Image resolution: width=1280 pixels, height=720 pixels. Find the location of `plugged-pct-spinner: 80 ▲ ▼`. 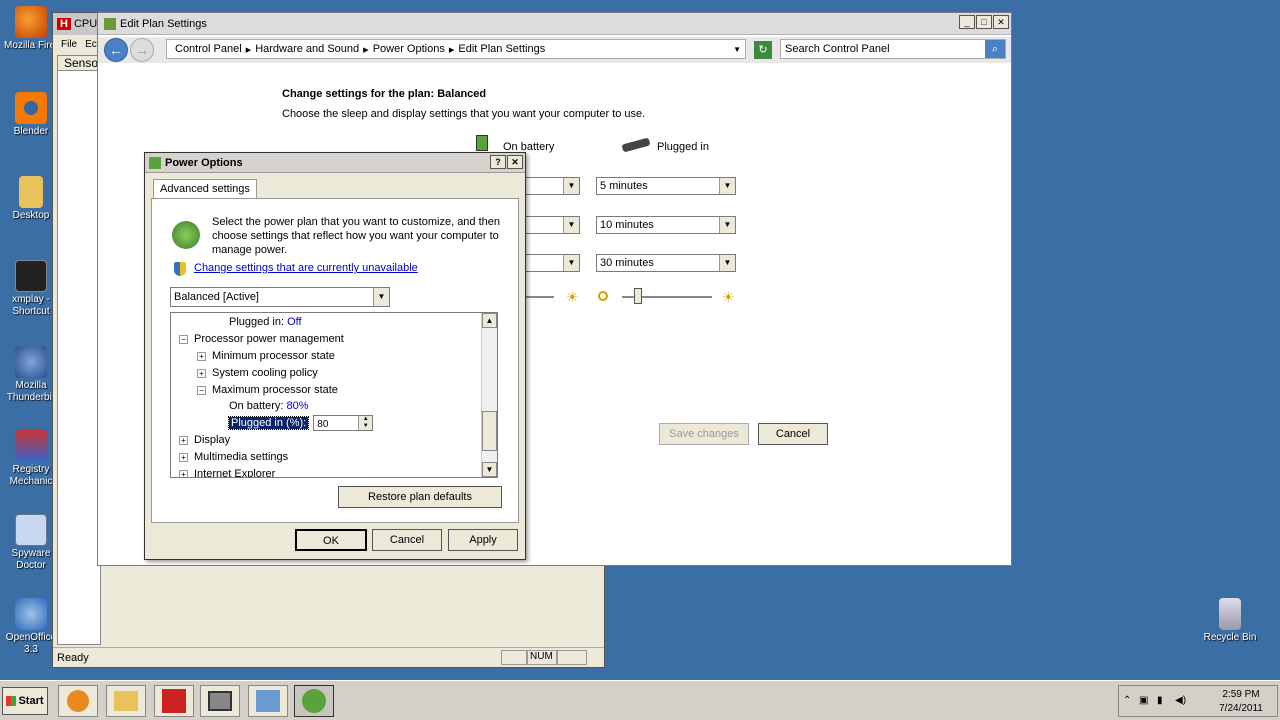

plugged-pct-spinner: 80 ▲ ▼ is located at coordinates (343, 423).